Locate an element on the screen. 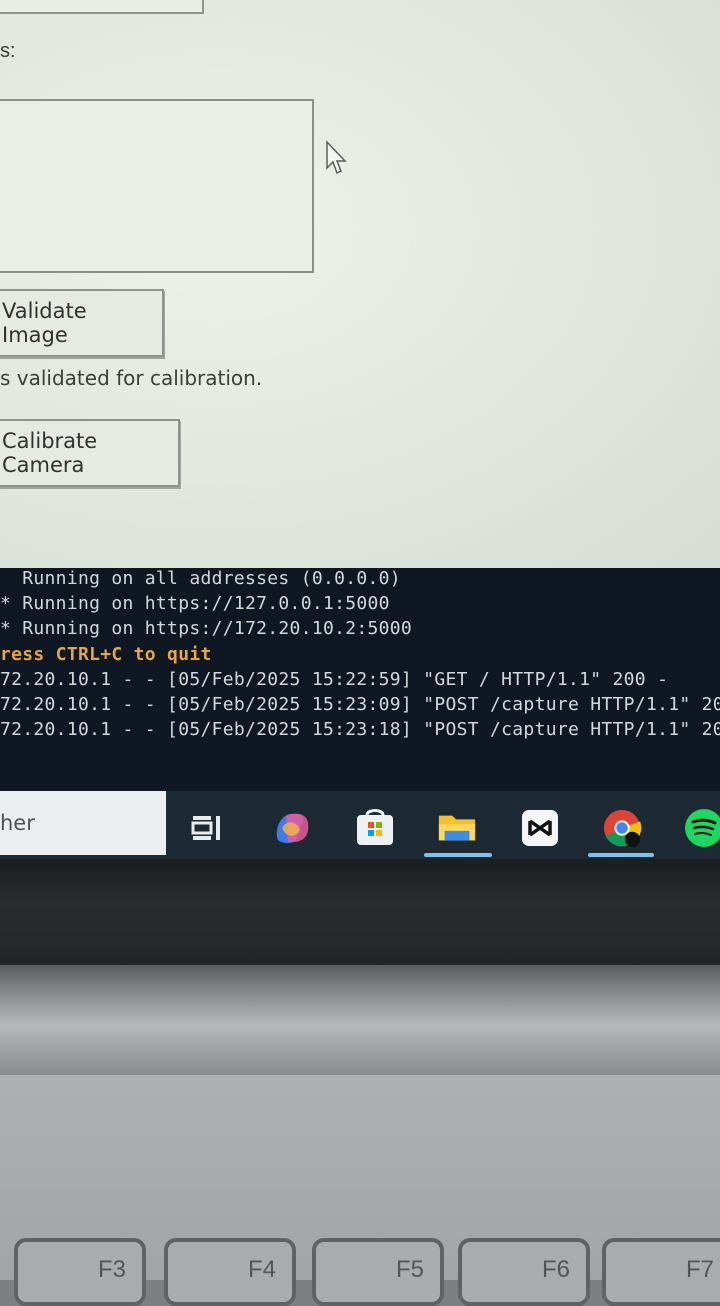 The image size is (720, 1306). key-f5: F5 is located at coordinates (378, 1272).